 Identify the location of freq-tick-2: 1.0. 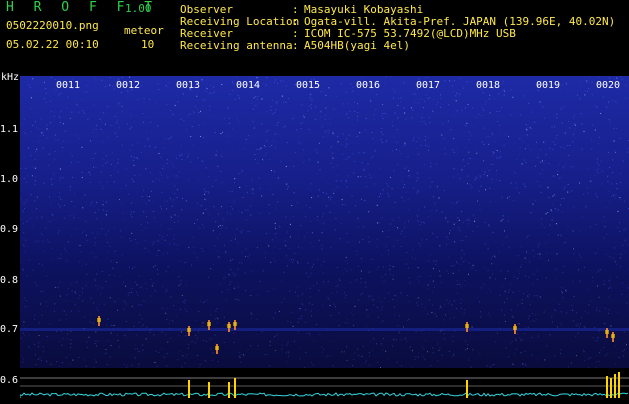
(9, 179).